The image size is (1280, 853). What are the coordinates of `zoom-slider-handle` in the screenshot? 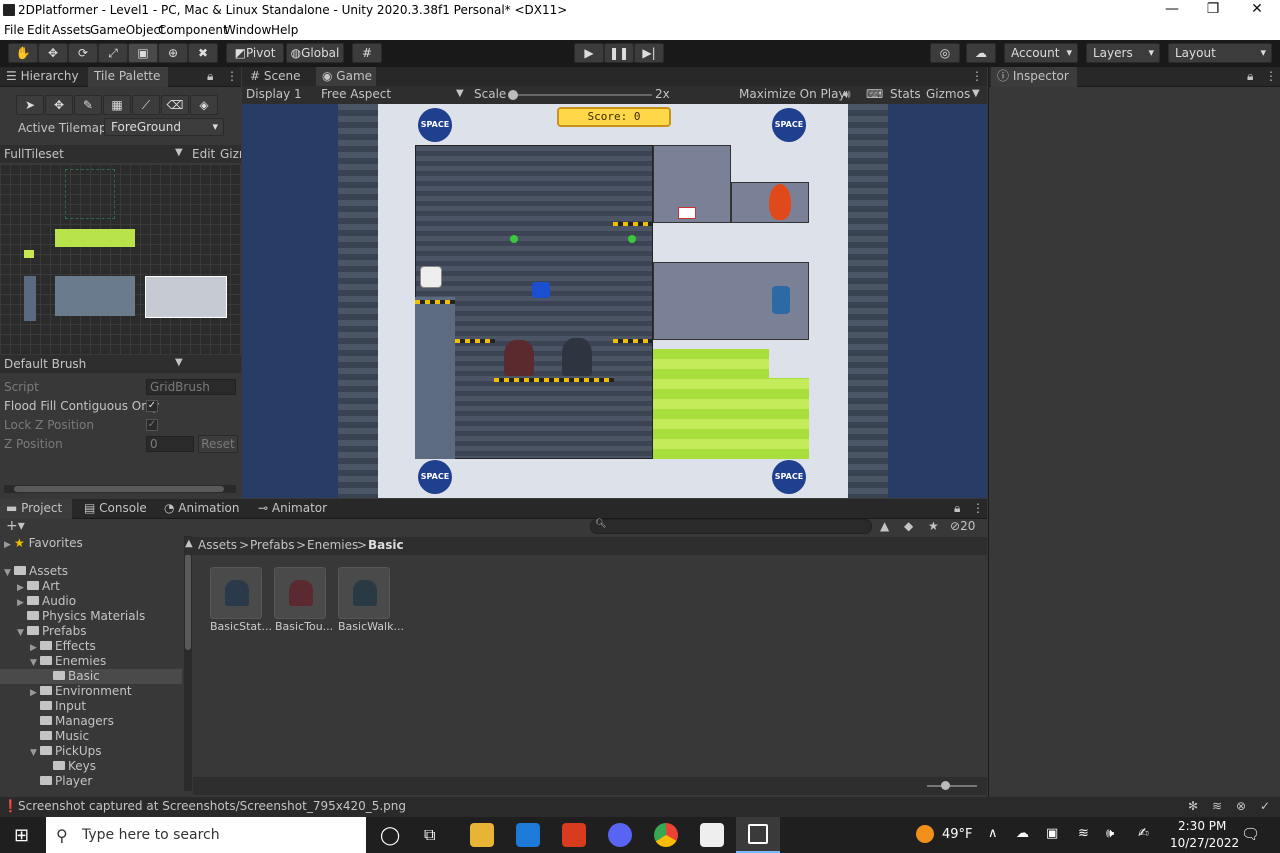 It's located at (945, 785).